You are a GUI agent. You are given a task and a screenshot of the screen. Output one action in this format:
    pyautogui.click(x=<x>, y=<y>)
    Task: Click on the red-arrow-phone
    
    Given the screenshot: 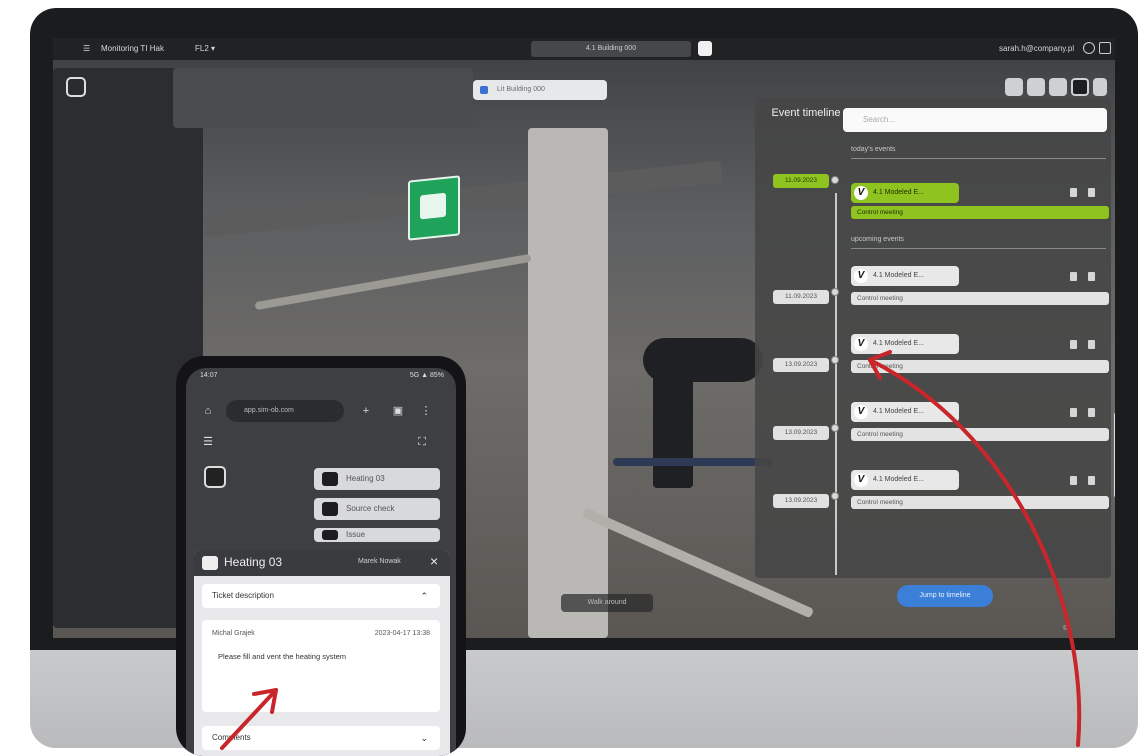 What is the action you would take?
    pyautogui.click(x=249, y=719)
    